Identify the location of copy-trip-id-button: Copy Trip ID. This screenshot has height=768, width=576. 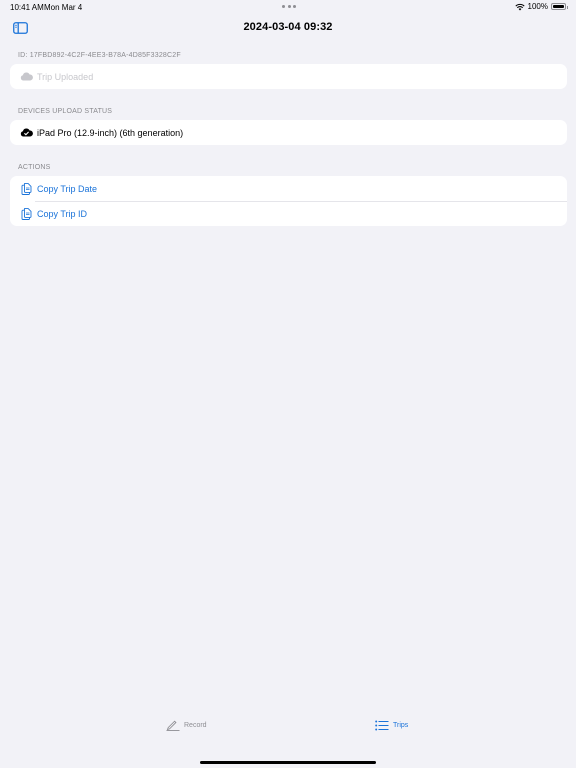
(288, 213).